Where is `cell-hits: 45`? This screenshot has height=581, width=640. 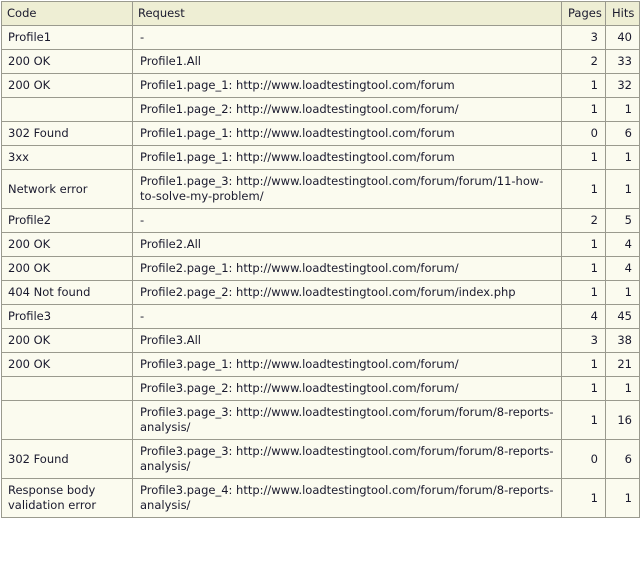 cell-hits: 45 is located at coordinates (622, 316).